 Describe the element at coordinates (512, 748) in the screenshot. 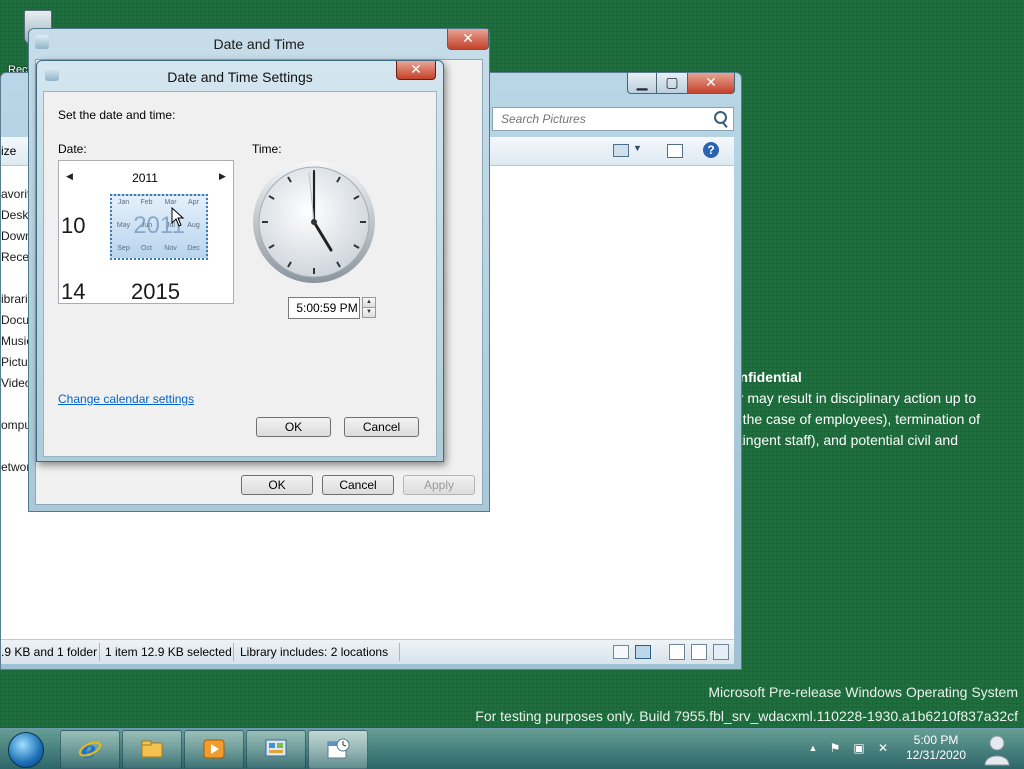

I see `taskbar: e ▲ ⚑ ▣ ✕ 5:00 PM 12/31/2020` at that location.